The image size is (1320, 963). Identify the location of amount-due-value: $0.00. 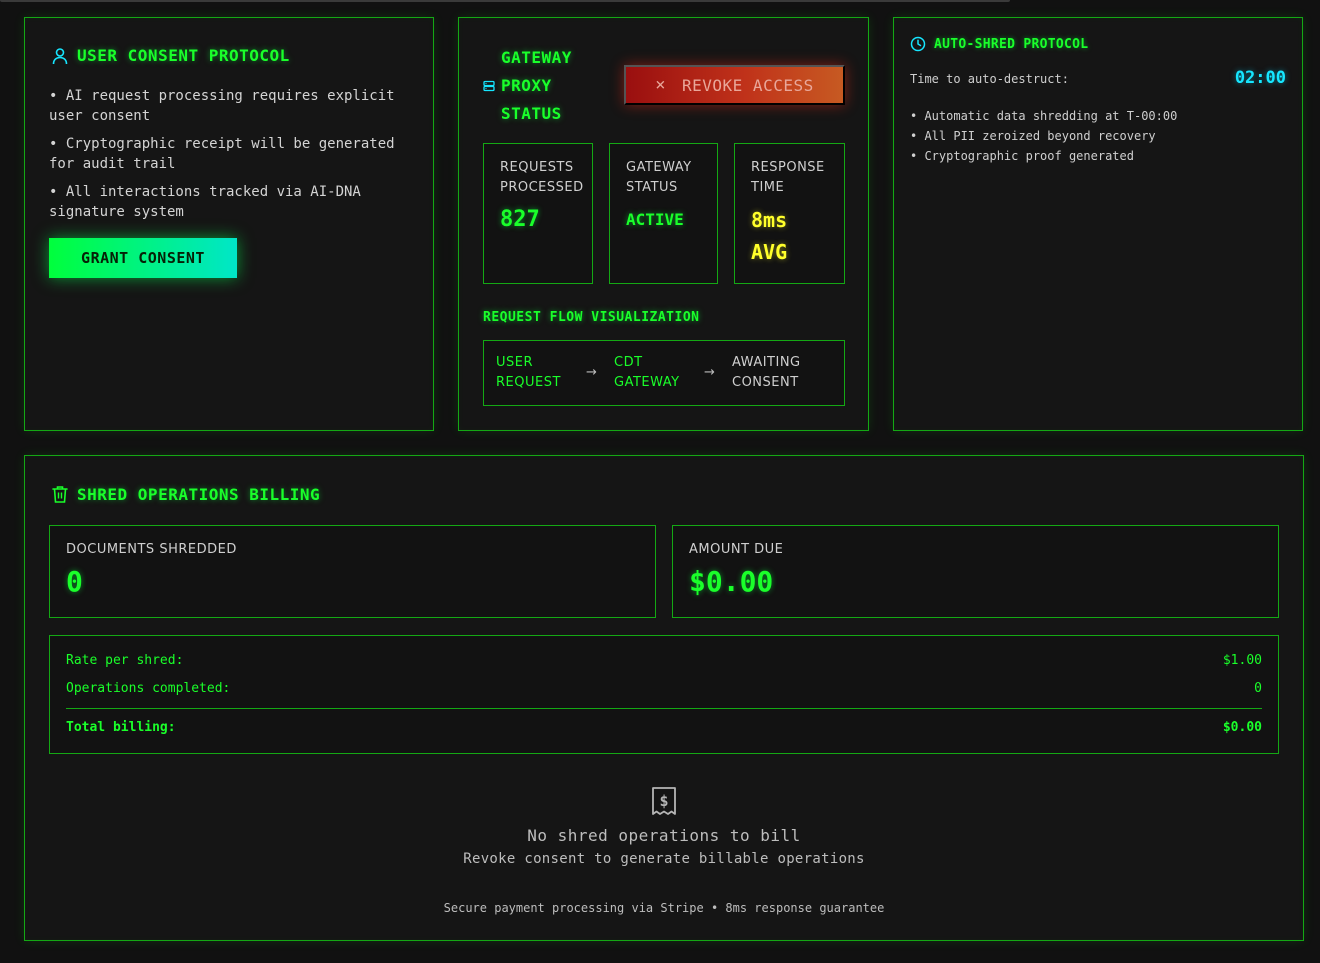
(731, 581).